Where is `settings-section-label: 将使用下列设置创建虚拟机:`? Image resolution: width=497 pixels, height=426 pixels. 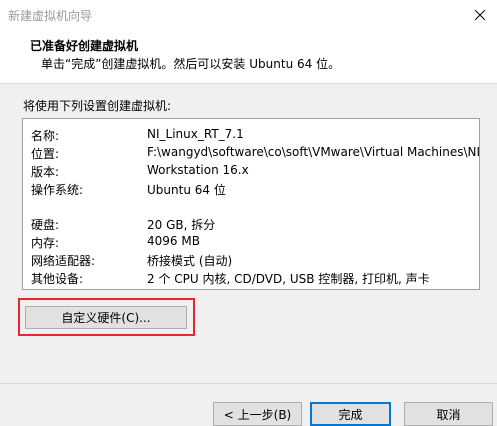 settings-section-label: 将使用下列设置创建虚拟机: is located at coordinates (97, 106).